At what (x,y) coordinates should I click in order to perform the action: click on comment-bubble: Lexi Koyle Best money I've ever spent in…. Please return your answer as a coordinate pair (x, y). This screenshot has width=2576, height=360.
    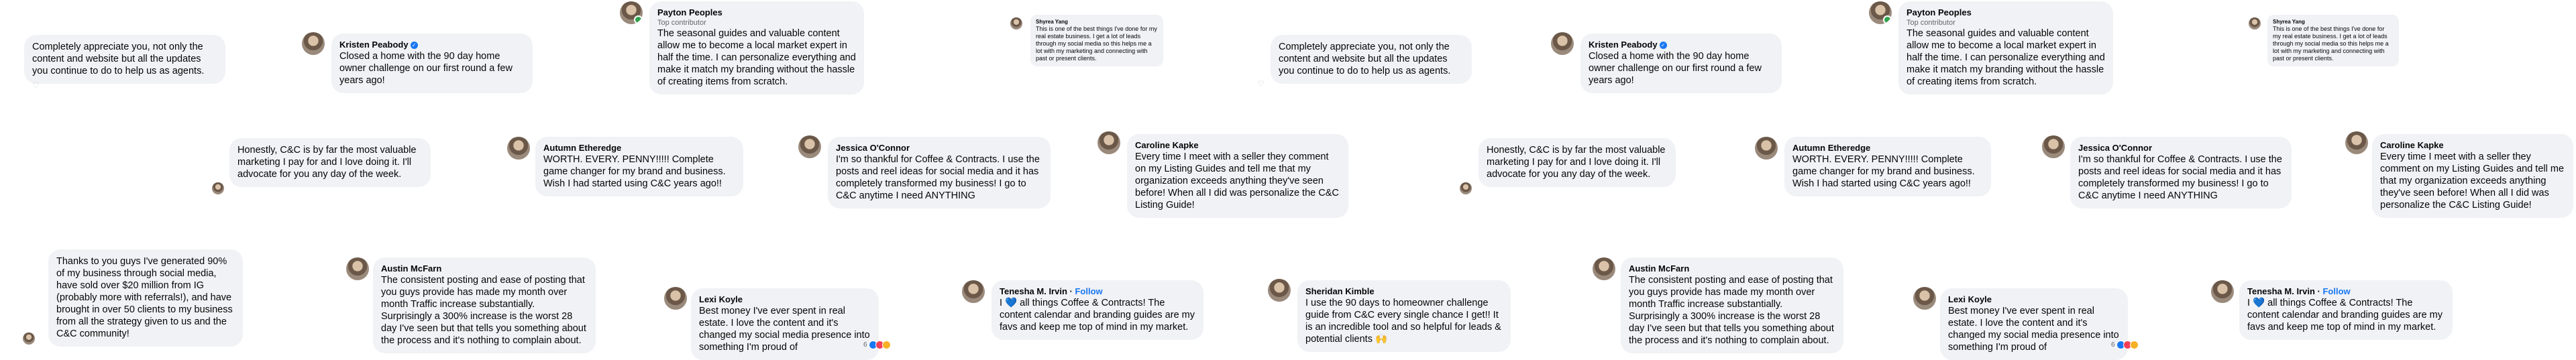
    Looking at the image, I should click on (785, 324).